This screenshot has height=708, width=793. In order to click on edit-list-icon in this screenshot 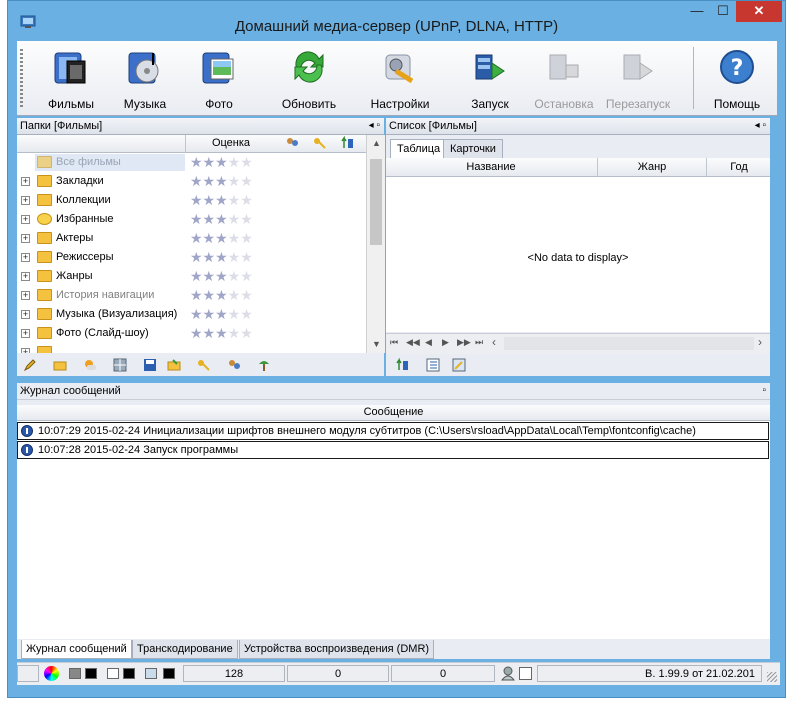, I will do `click(459, 365)`.